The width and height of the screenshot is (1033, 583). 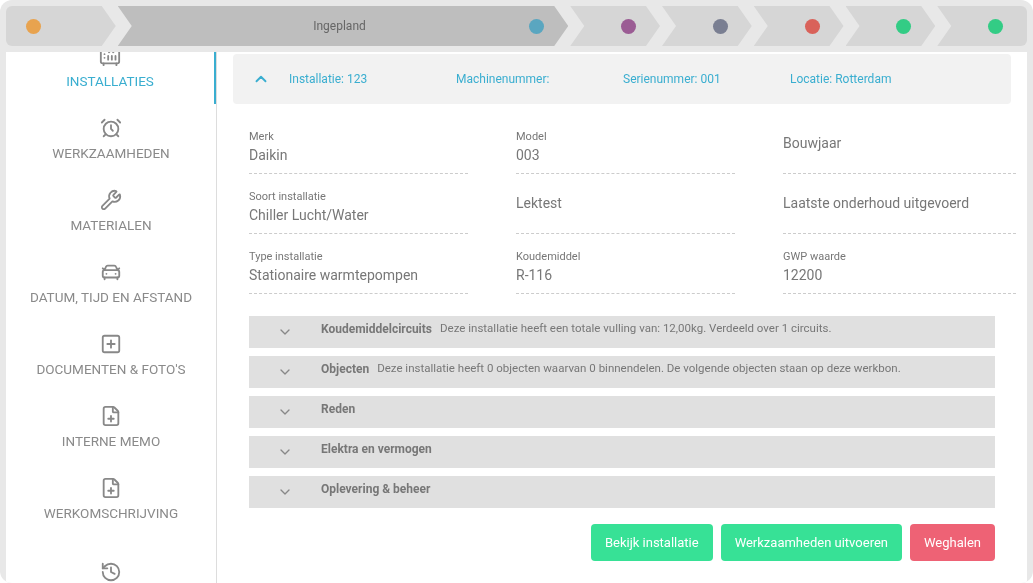 I want to click on sidebar-item: WERKZAAMHEDEN, so click(x=111, y=140).